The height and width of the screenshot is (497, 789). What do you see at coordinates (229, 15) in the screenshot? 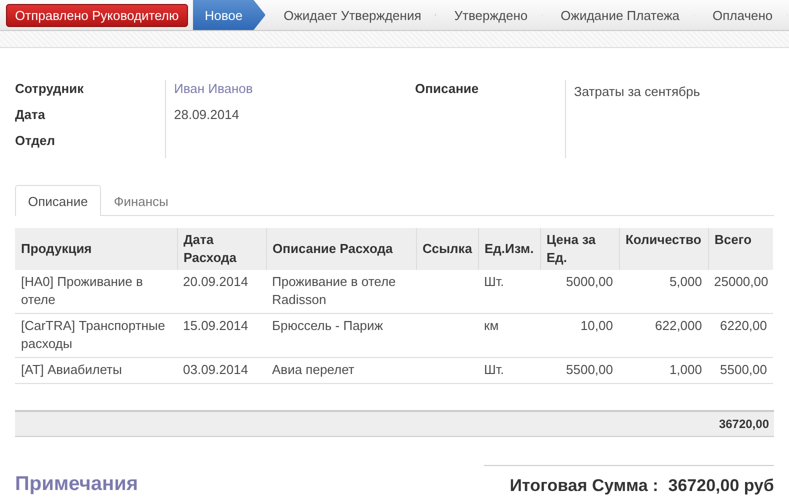
I see `stage-step: Новое` at bounding box center [229, 15].